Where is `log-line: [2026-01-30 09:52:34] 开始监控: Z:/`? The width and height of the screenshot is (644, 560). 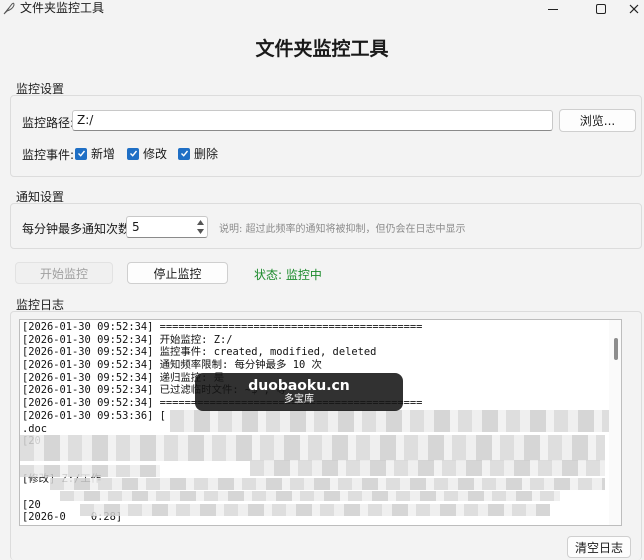
log-line: [2026-01-30 09:52:34] 开始监控: Z:/ is located at coordinates (127, 339).